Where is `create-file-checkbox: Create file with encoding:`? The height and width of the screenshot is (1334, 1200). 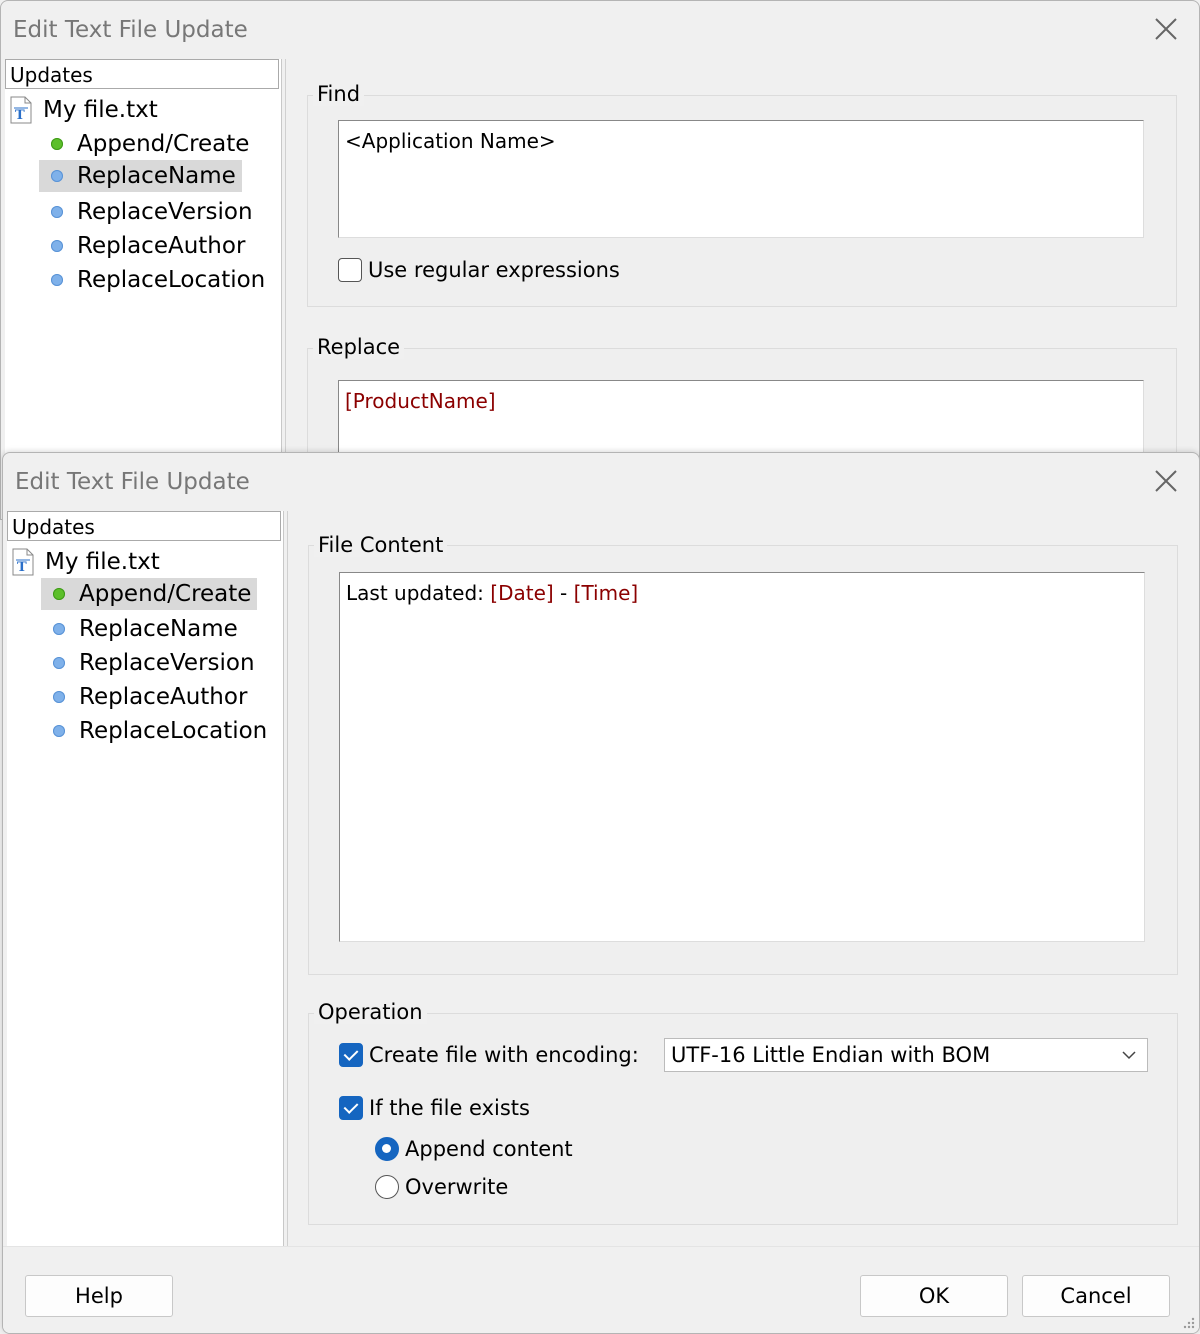
create-file-checkbox: Create file with encoding: is located at coordinates (489, 1055).